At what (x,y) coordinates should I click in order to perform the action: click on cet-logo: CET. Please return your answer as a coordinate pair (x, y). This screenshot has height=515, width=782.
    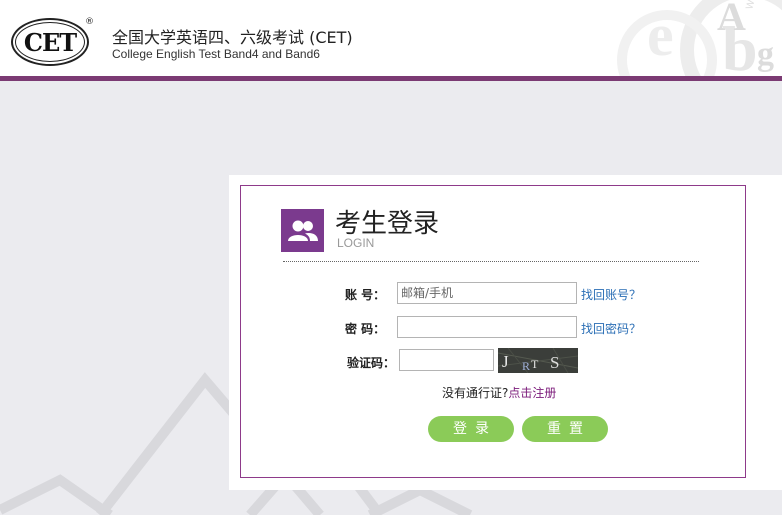
    Looking at the image, I should click on (50, 42).